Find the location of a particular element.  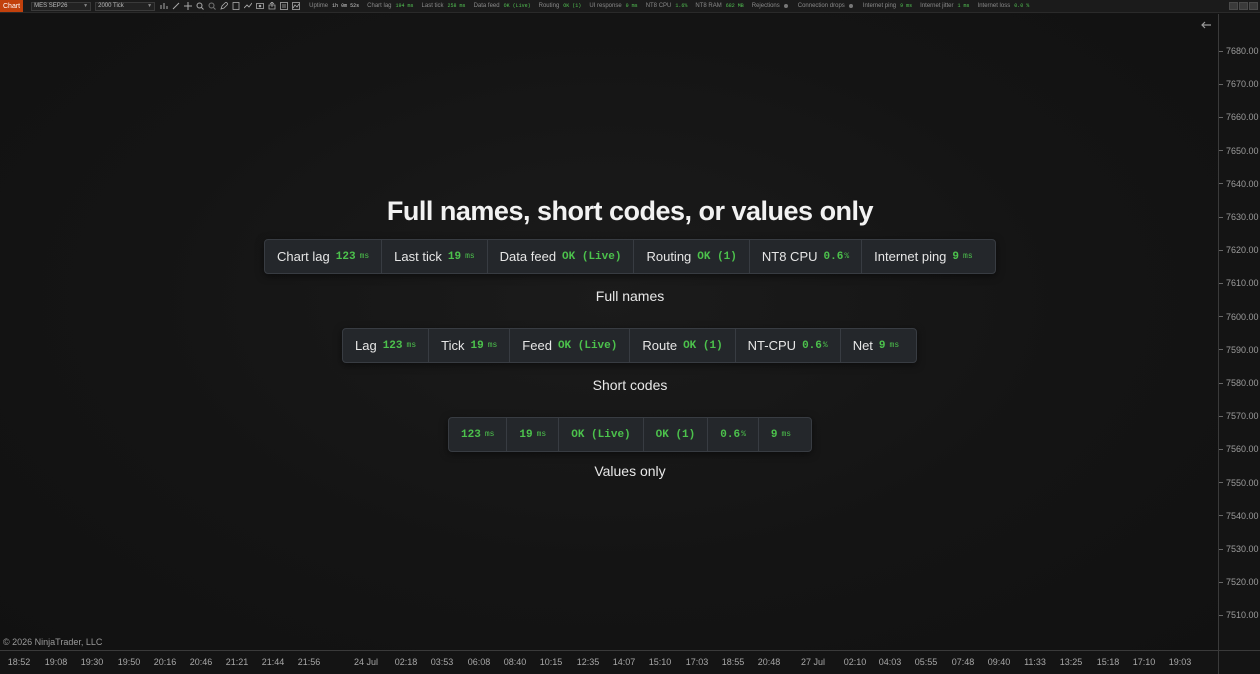

crosshair-icon is located at coordinates (187, 6).